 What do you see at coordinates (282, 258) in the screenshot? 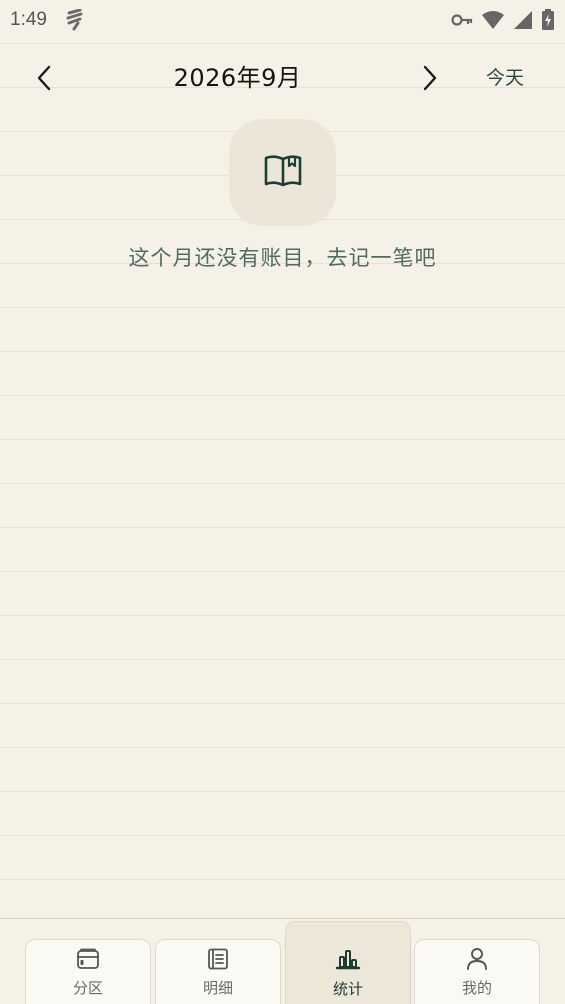
I see `empty-state-message: 这个月还没有账目，去记一笔吧` at bounding box center [282, 258].